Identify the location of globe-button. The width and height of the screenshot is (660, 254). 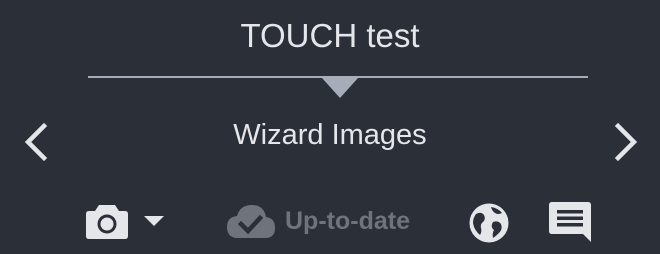
(489, 223).